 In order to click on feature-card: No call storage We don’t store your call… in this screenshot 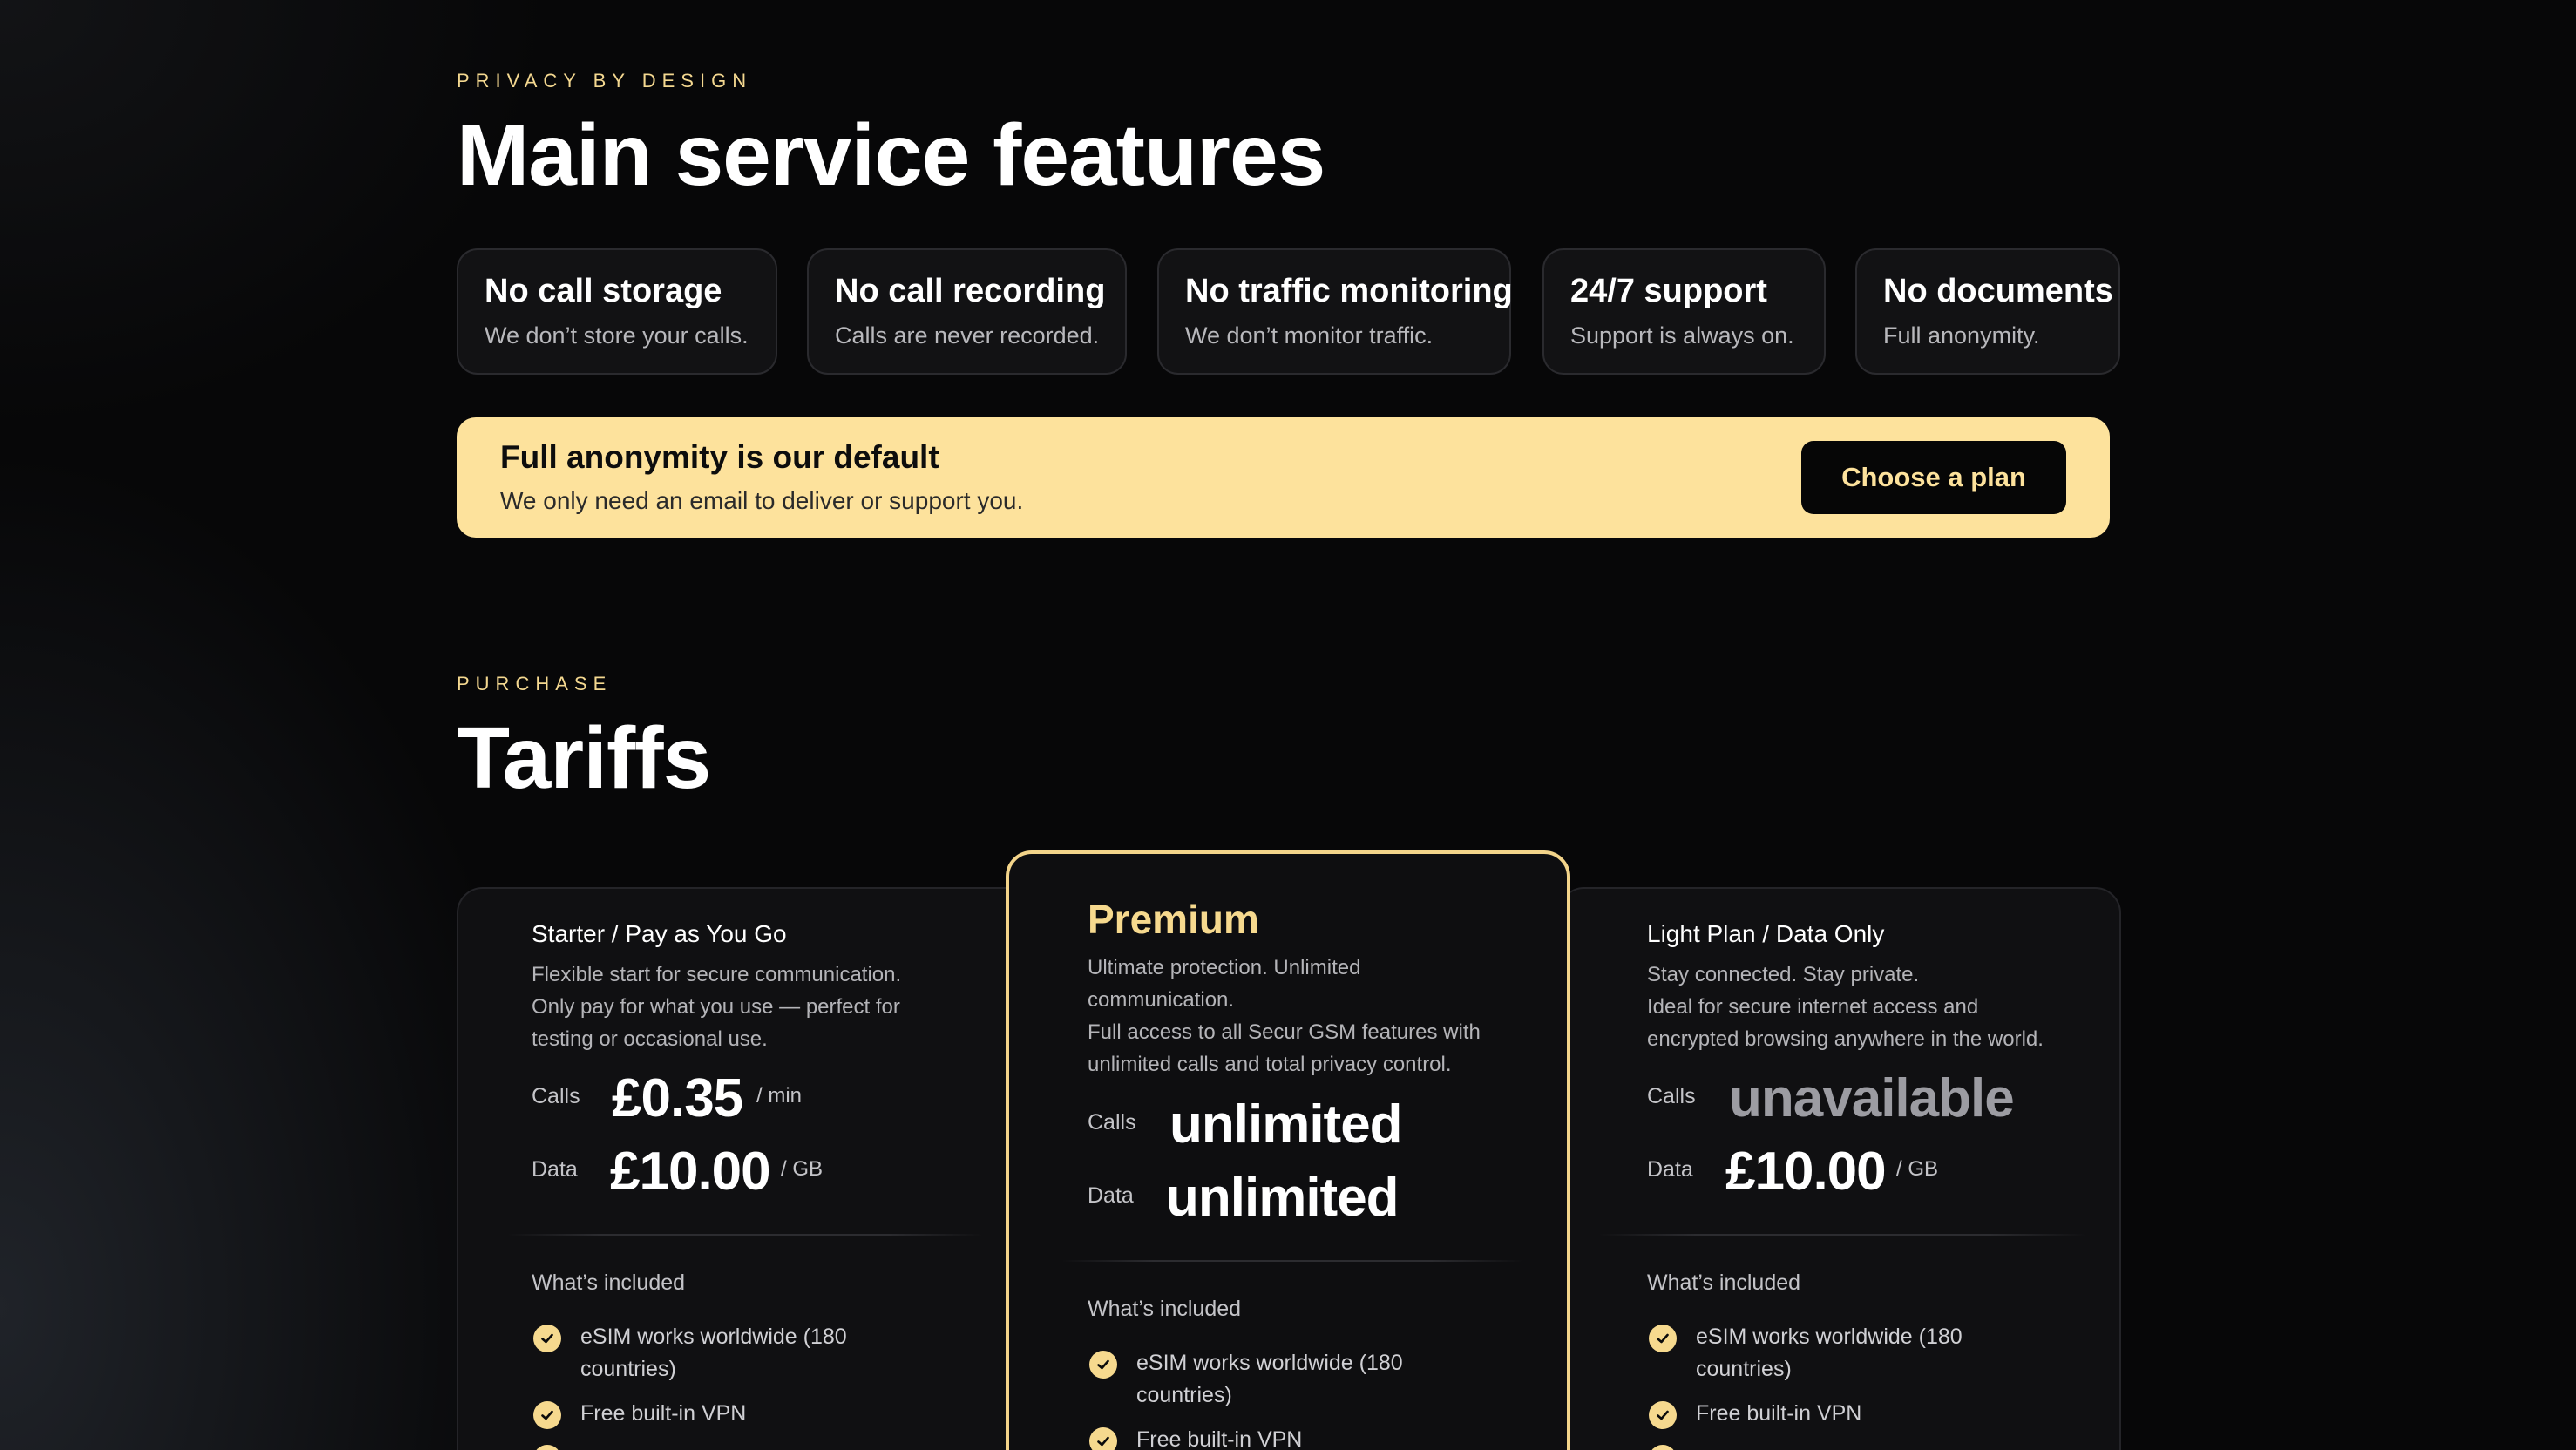, I will do `click(617, 311)`.